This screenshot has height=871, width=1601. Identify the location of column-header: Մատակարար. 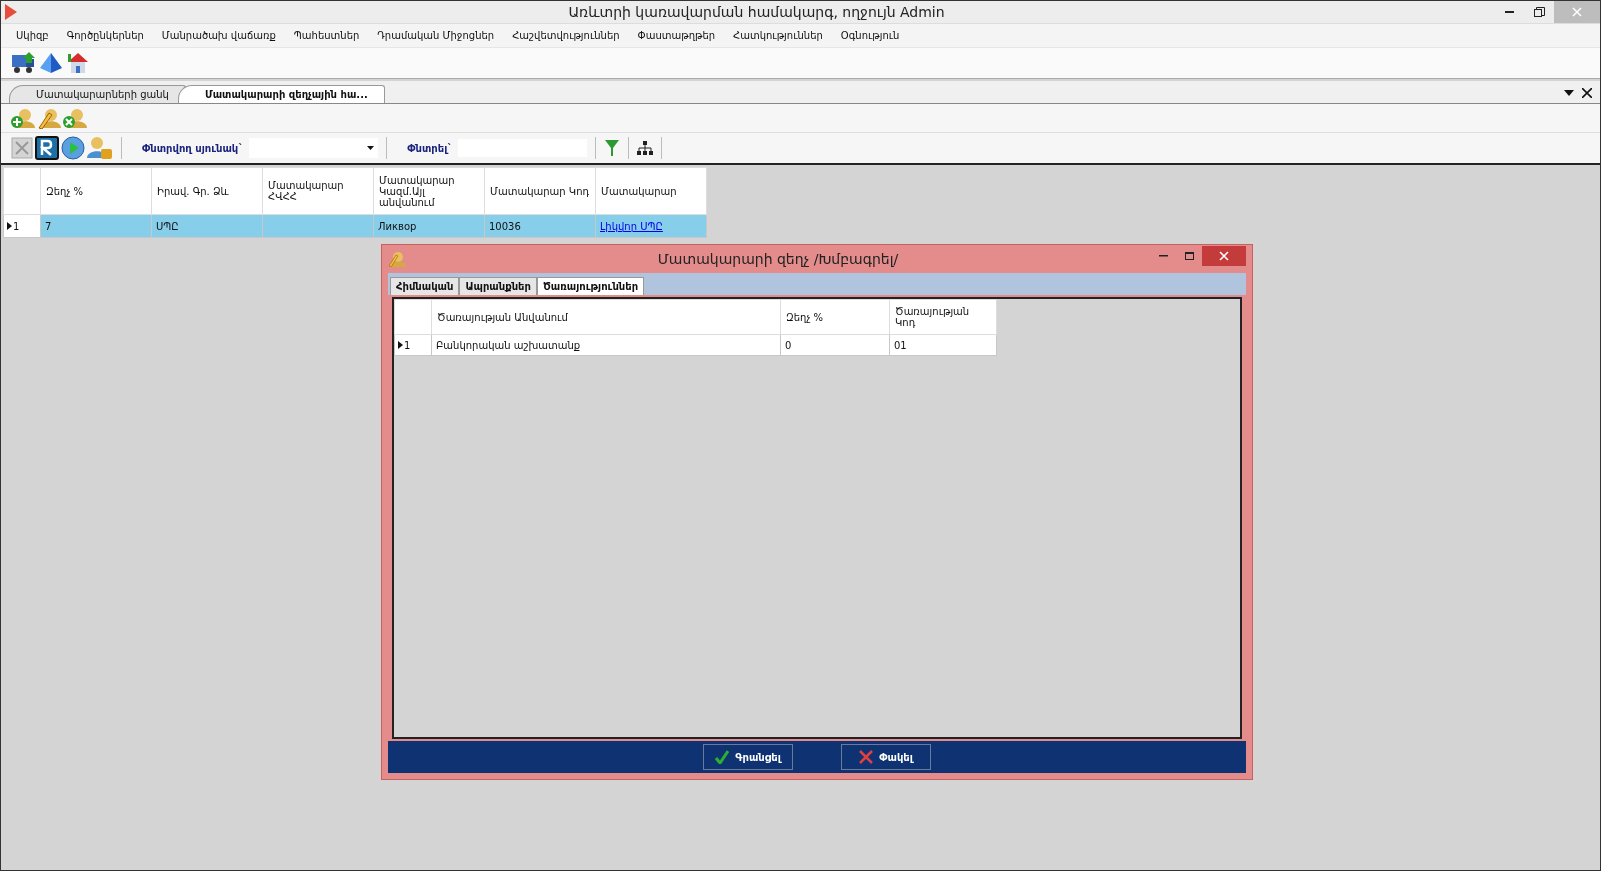
(651, 191).